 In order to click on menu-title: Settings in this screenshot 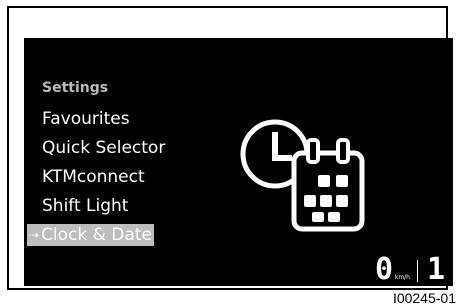, I will do `click(75, 88)`.